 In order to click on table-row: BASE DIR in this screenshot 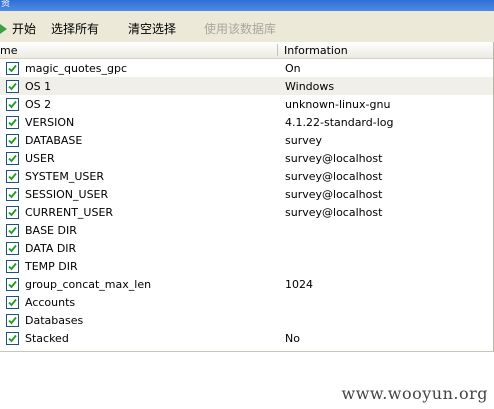, I will do `click(247, 230)`.